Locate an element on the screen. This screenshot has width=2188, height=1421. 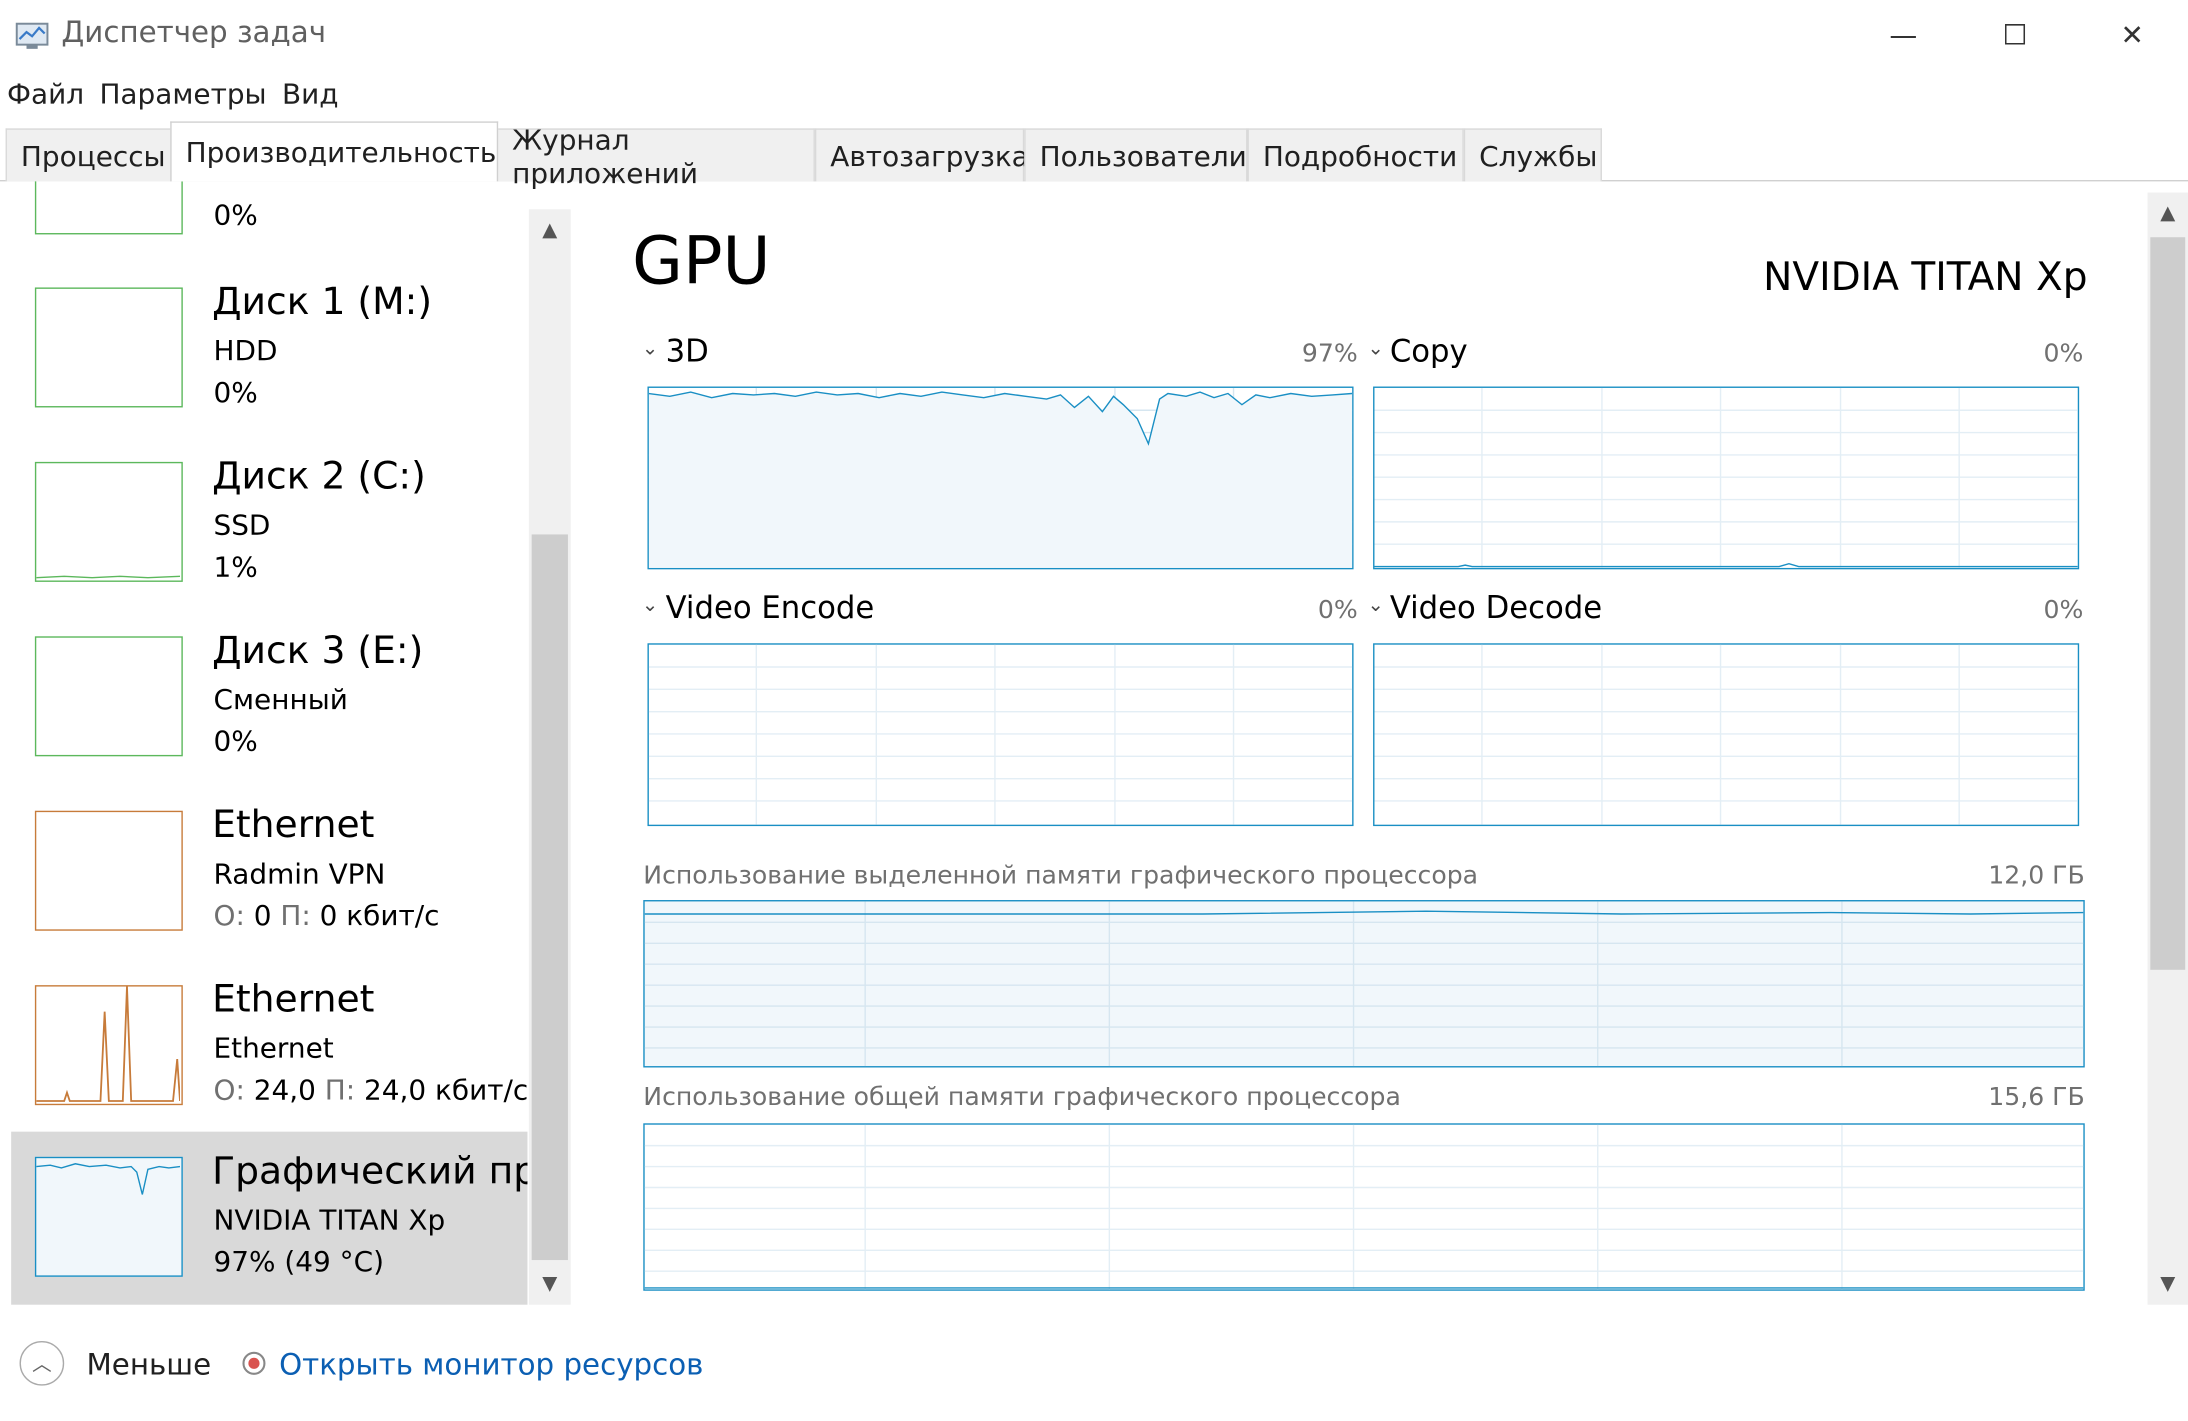
gpu-thumbnail is located at coordinates (108, 1216).